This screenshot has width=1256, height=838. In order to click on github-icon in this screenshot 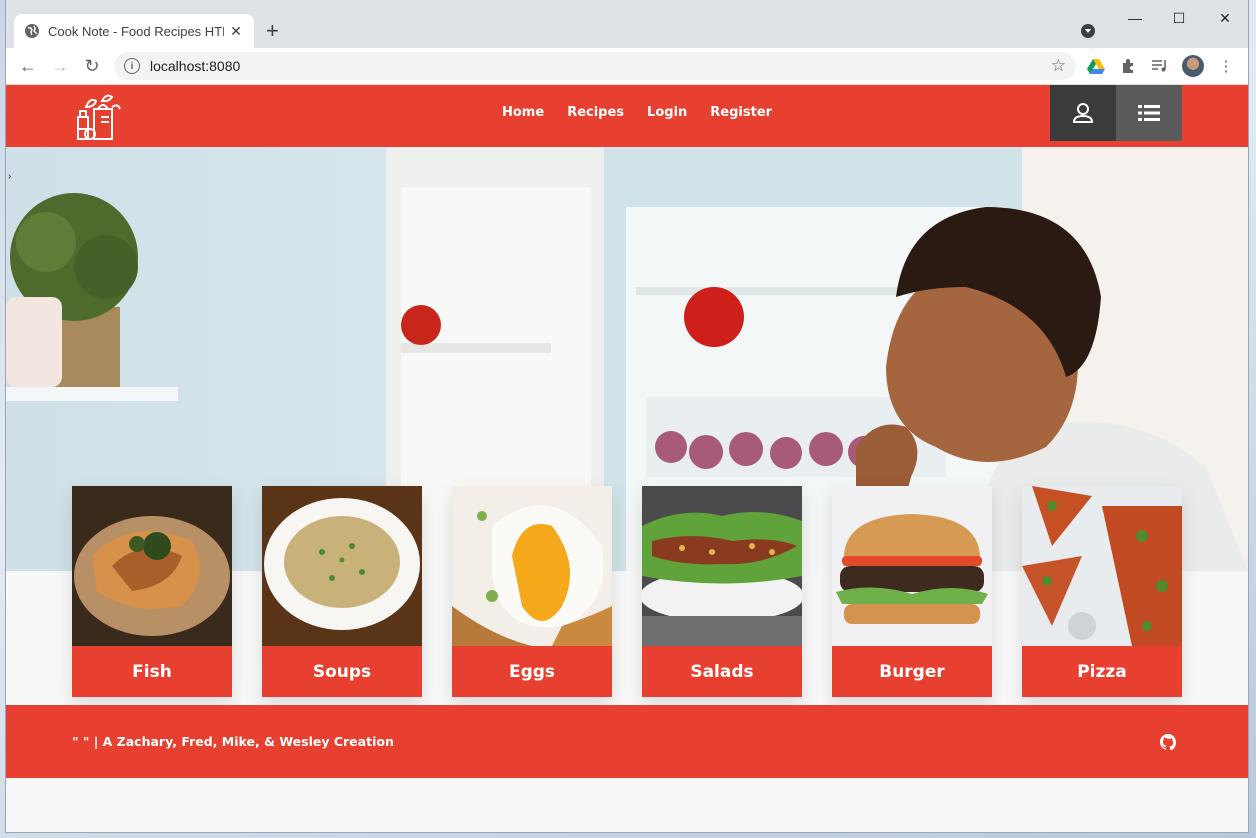, I will do `click(1168, 742)`.